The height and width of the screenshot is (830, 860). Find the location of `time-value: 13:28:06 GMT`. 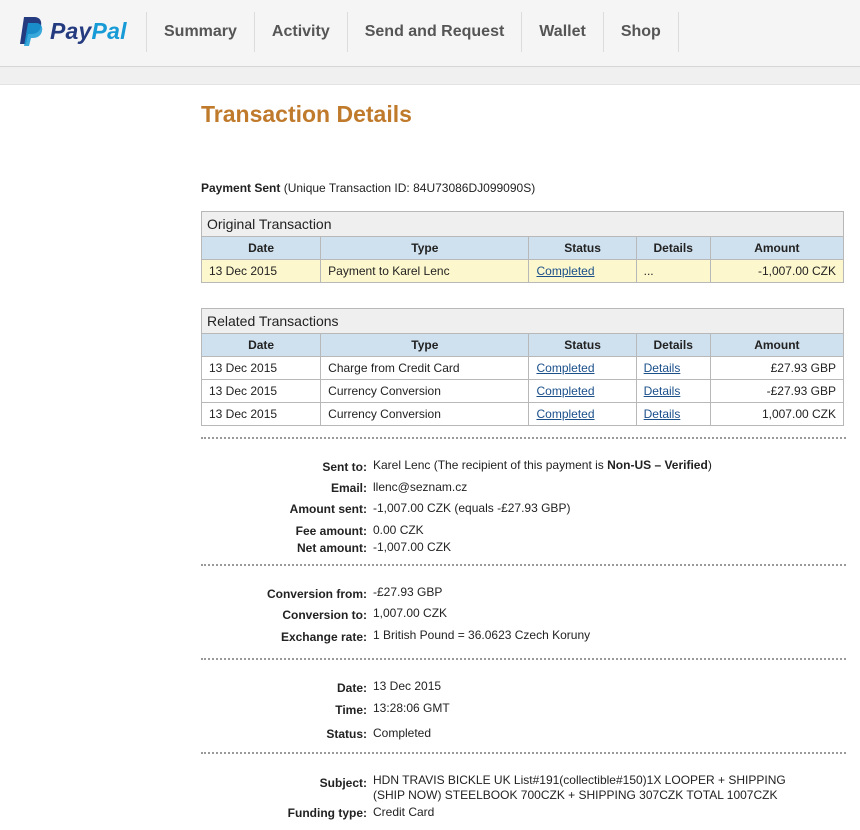

time-value: 13:28:06 GMT is located at coordinates (411, 708).